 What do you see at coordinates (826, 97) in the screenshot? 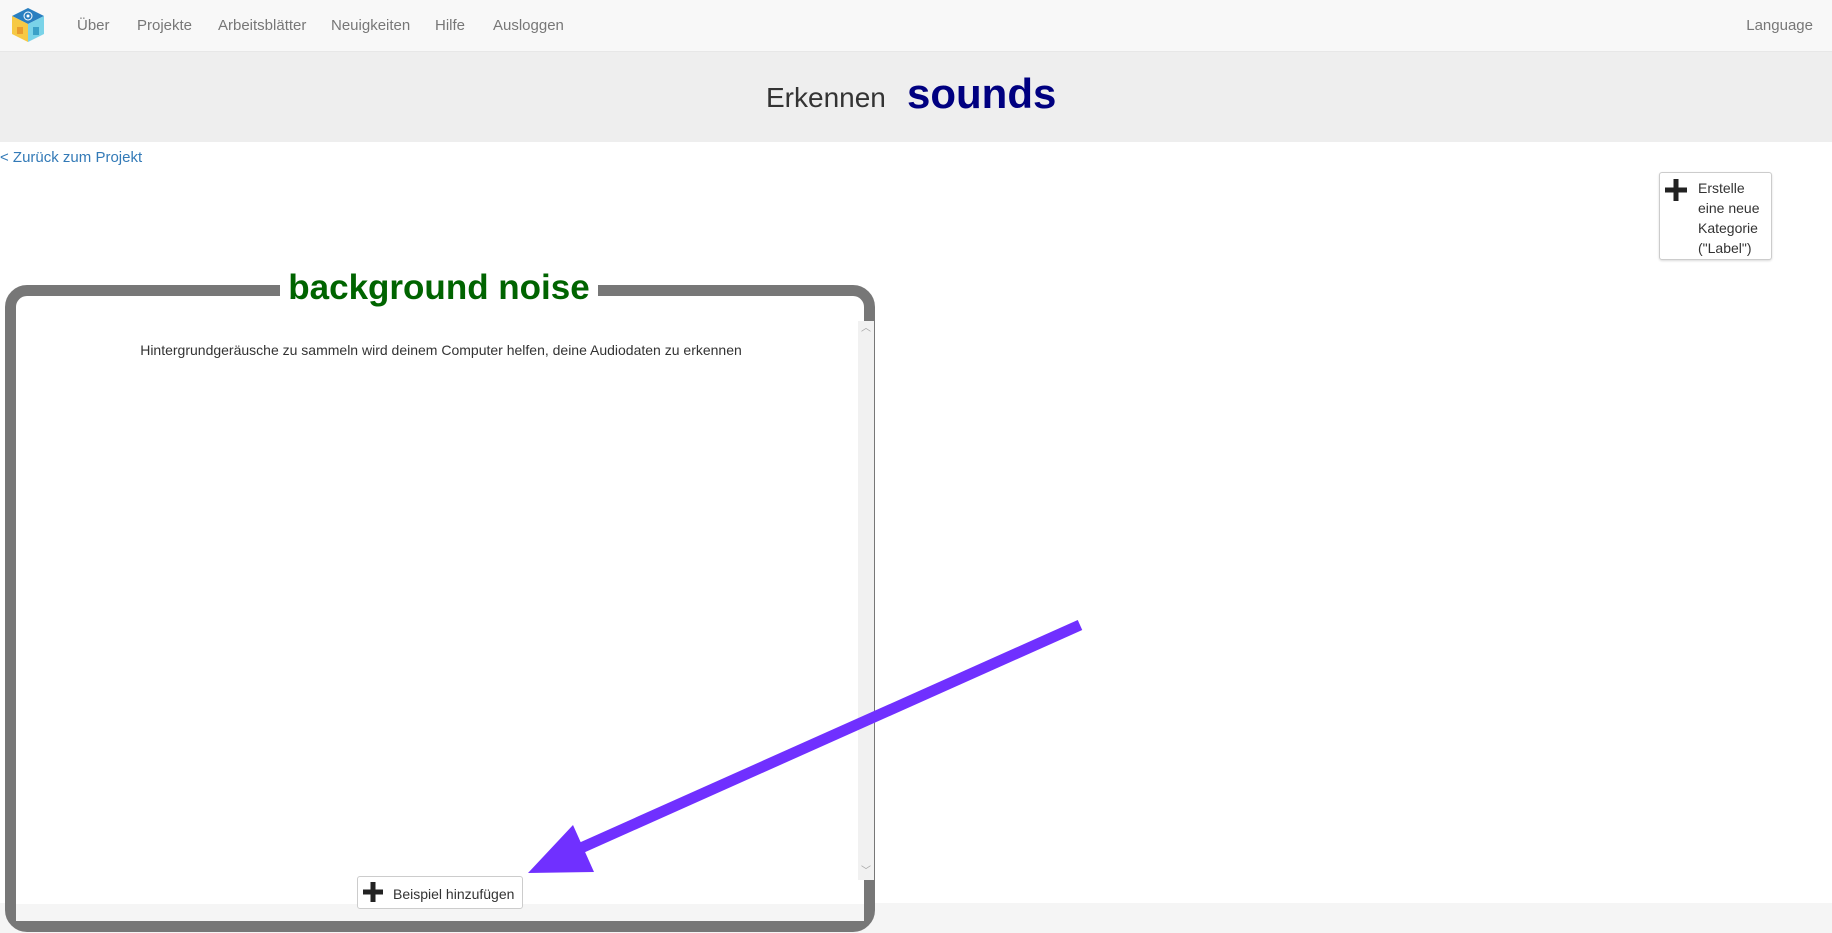
I see `page-title-prefix: Erkennen` at bounding box center [826, 97].